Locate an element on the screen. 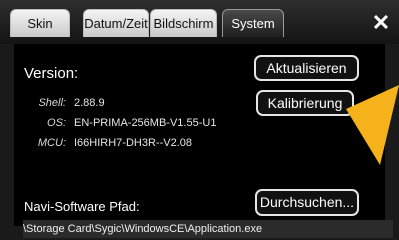 The image size is (399, 240). os-value: EN-PRIMA-256MB-V1.55-U1 is located at coordinates (145, 123).